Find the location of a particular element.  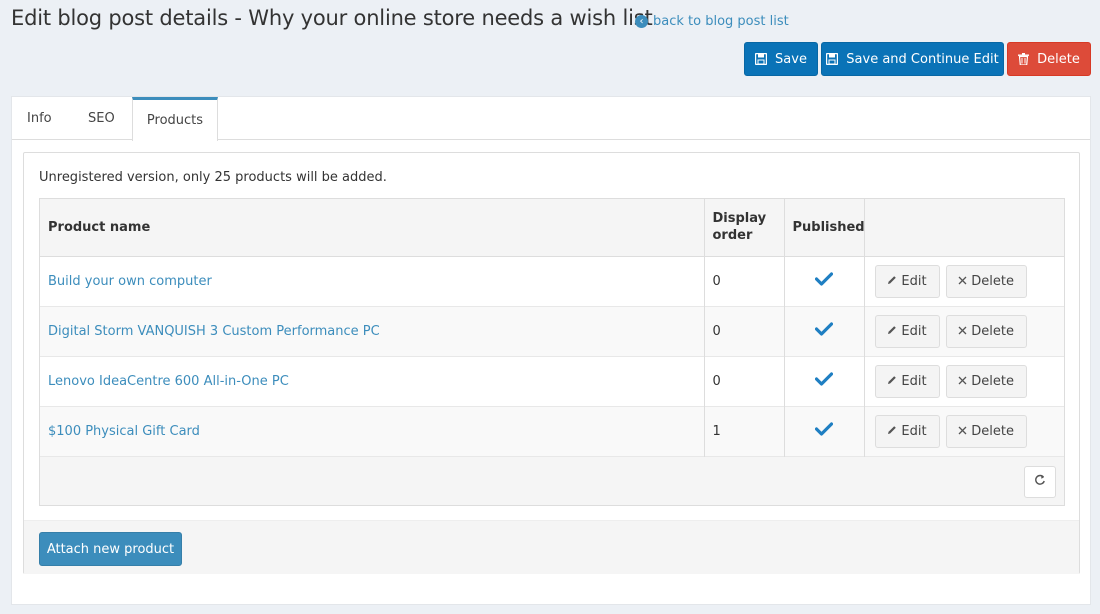

back-to-list-link: ‹ back to blog post list is located at coordinates (712, 21).